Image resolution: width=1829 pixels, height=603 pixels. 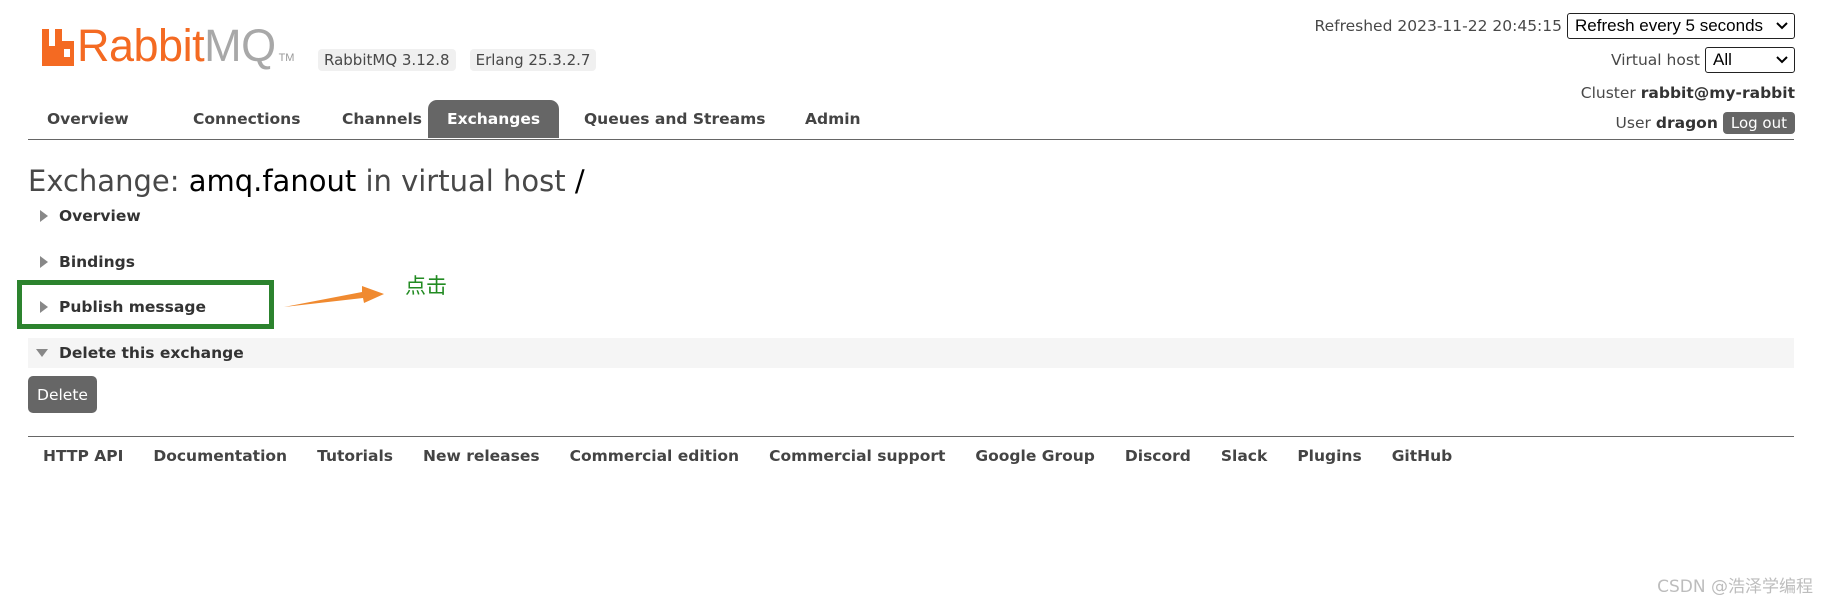 I want to click on annotation-text: 点击, so click(x=426, y=286).